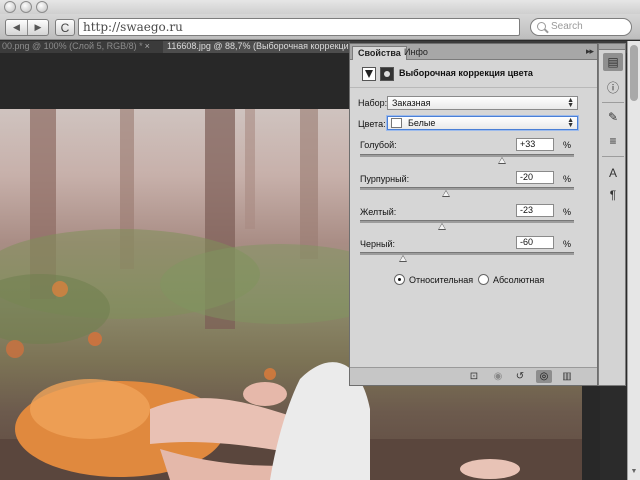  I want to click on slider-label: Желтый:, so click(378, 212).